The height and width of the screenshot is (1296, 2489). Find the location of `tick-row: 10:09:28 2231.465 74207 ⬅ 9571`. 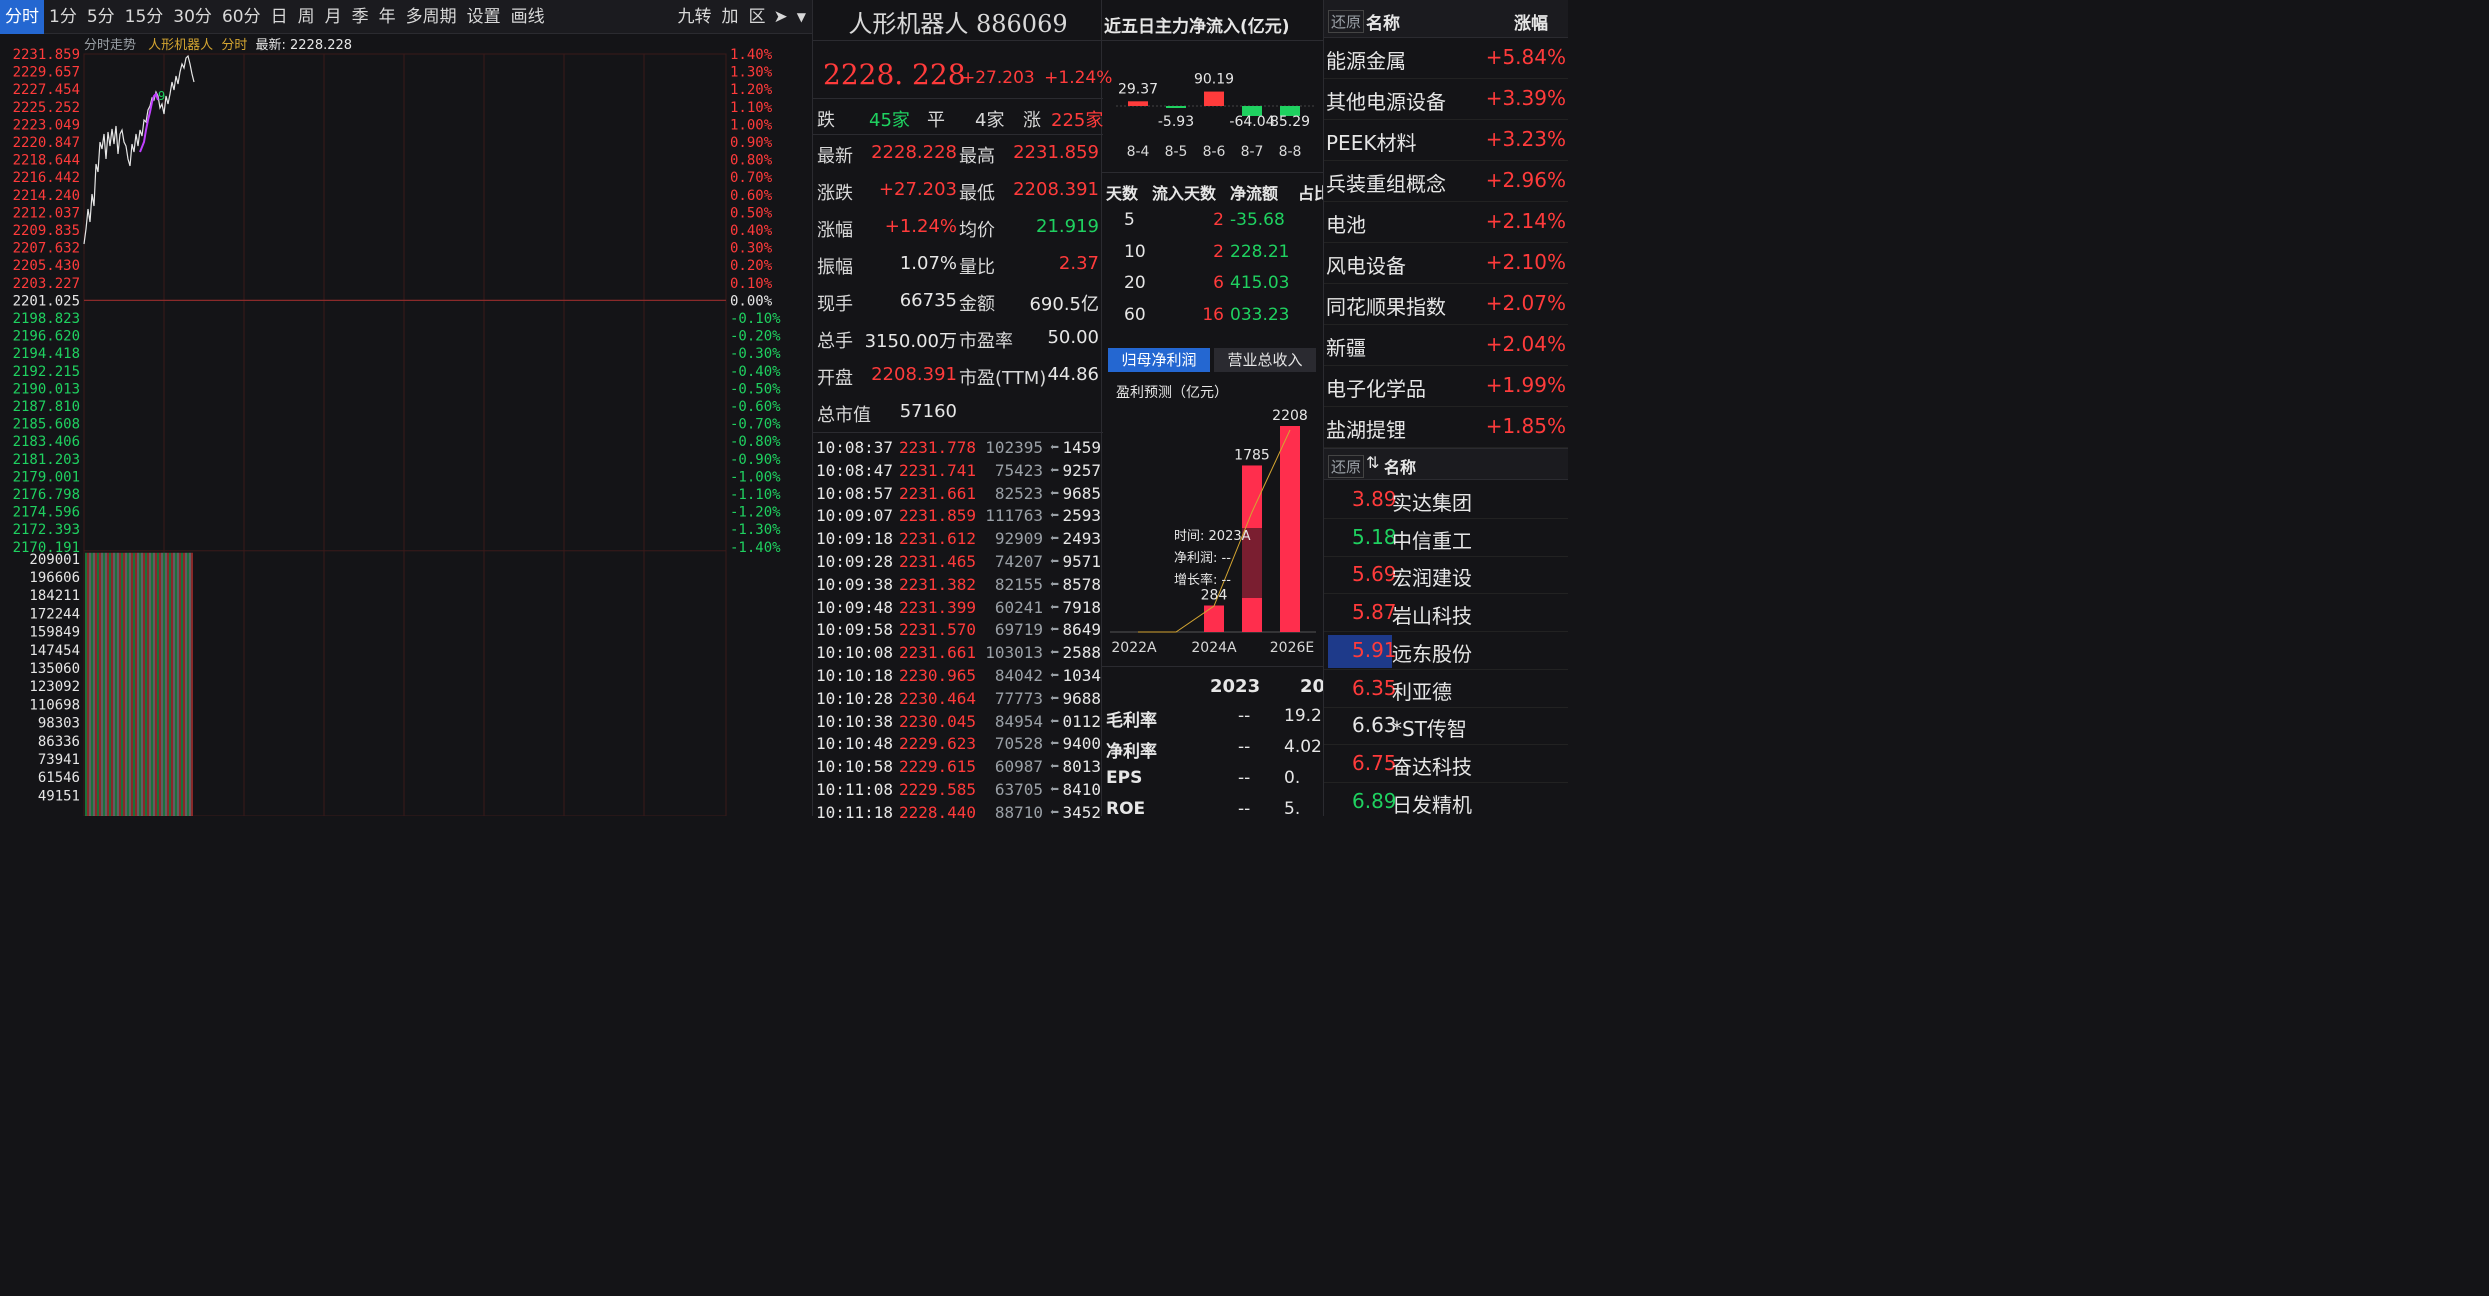

tick-row: 10:09:28 2231.465 74207 ⬅ 9571 is located at coordinates (958, 563).